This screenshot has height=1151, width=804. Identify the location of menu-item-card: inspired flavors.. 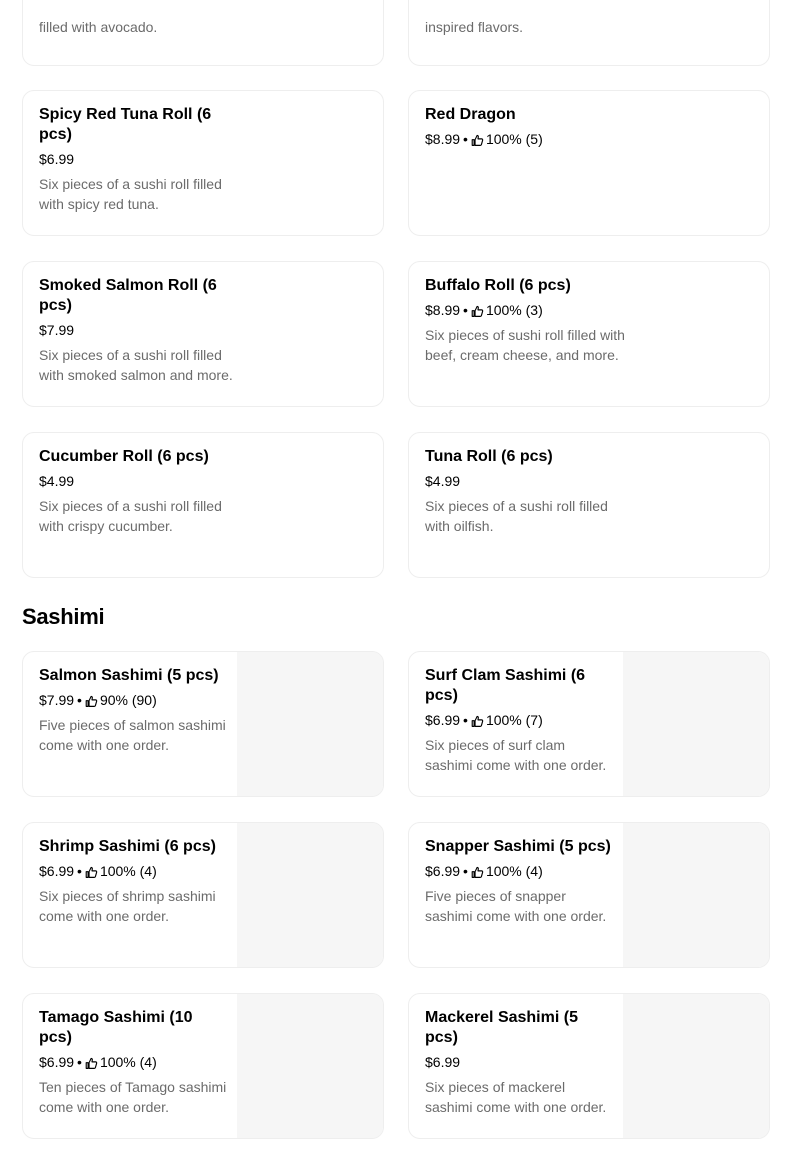
(589, 33).